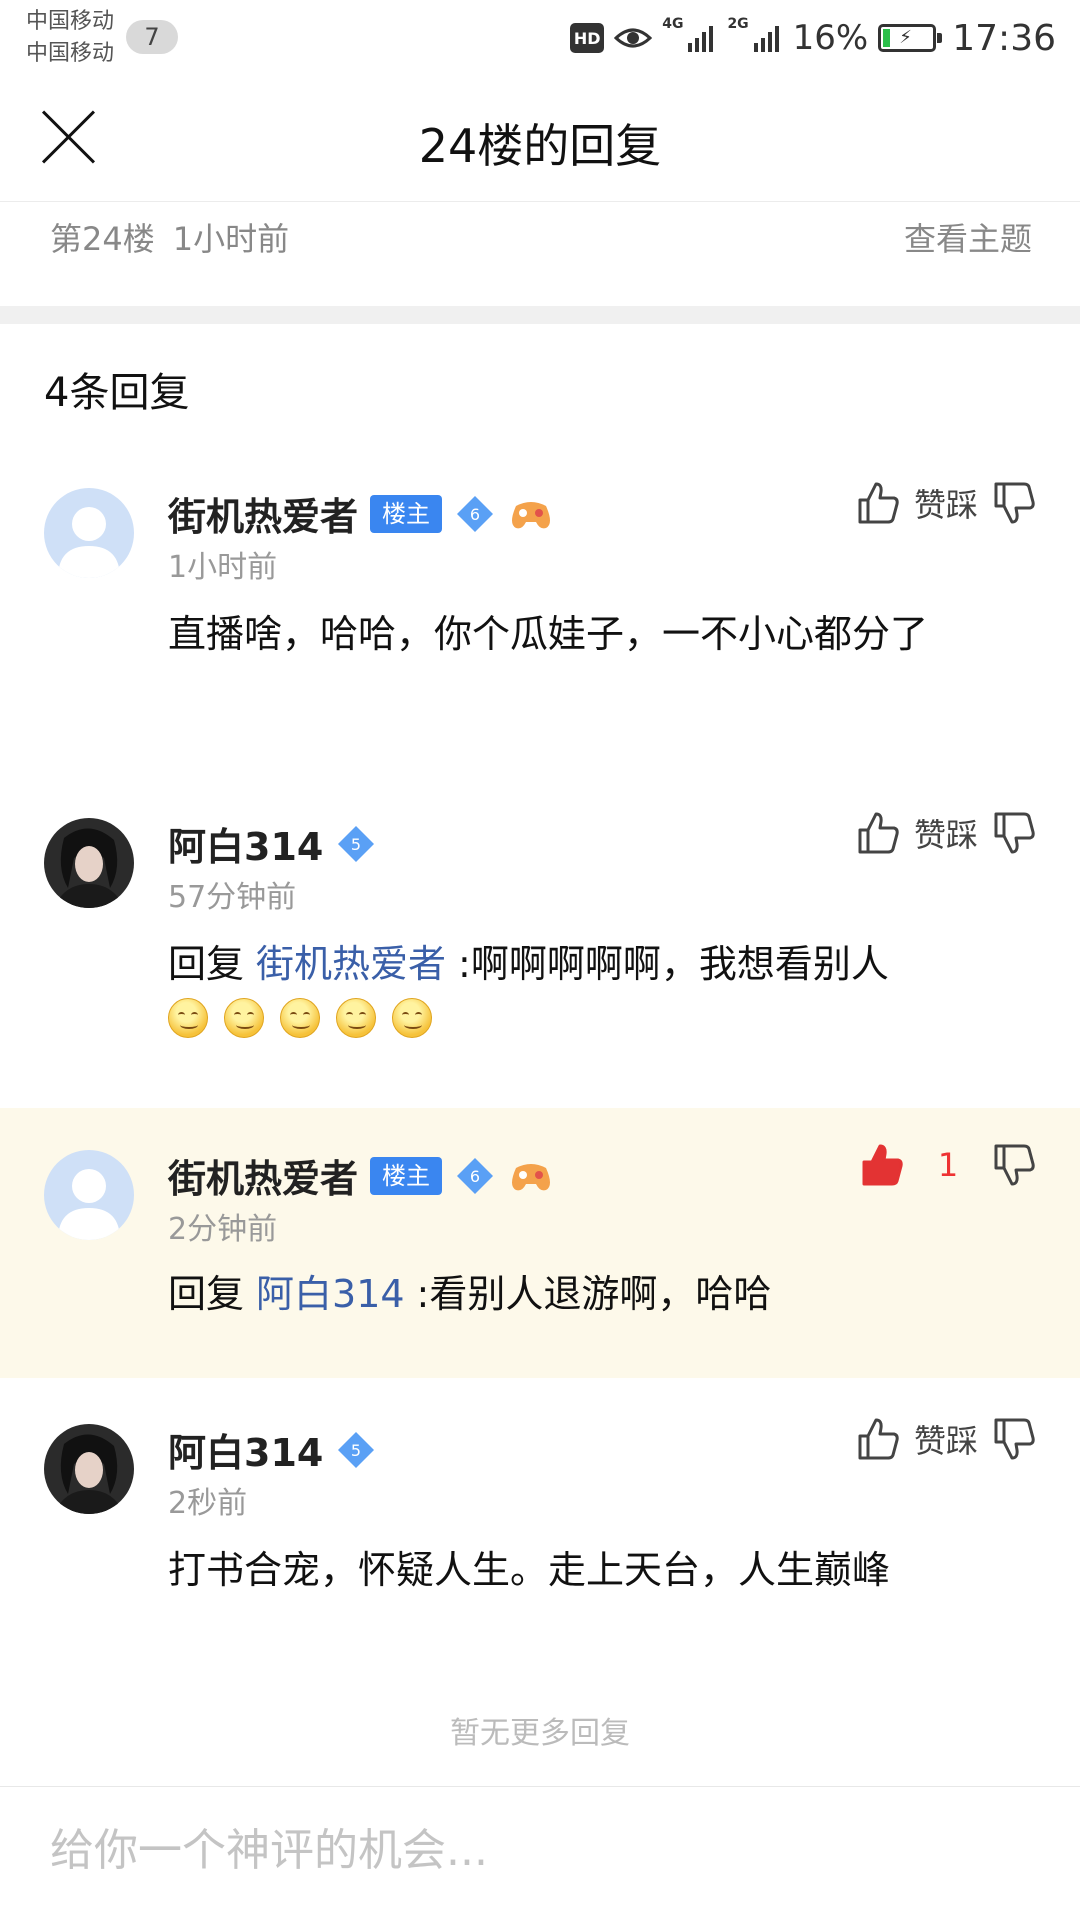 The width and height of the screenshot is (1080, 1920). What do you see at coordinates (1004, 38) in the screenshot?
I see `clock: 17:36` at bounding box center [1004, 38].